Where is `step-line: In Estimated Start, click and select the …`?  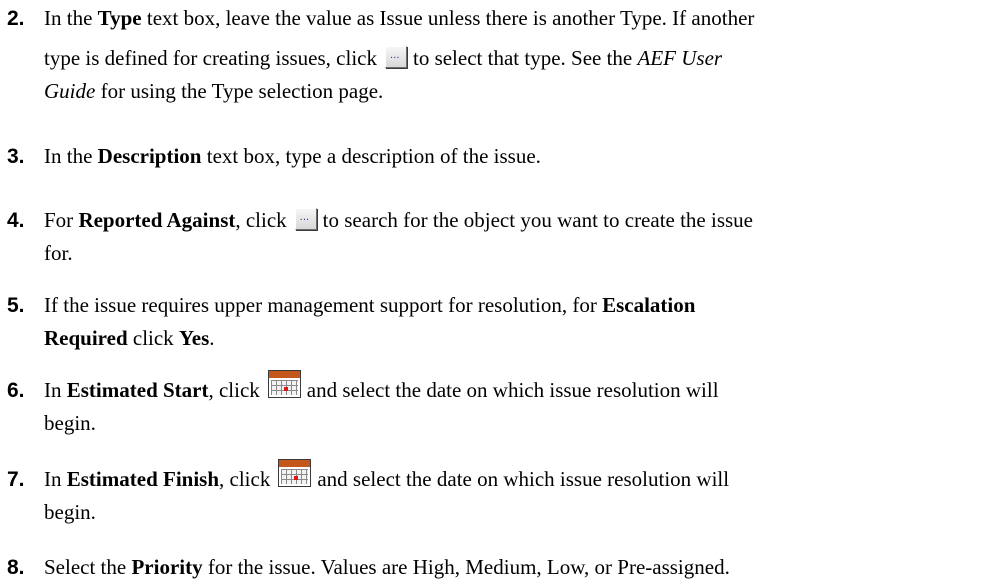 step-line: In Estimated Start, click and select the … is located at coordinates (504, 388).